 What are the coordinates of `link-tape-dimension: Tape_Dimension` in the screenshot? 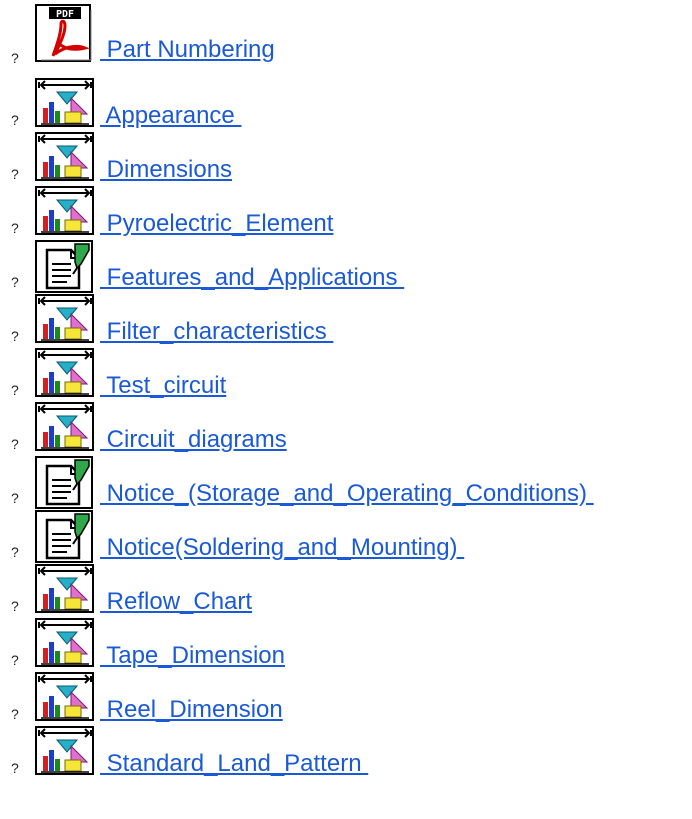 It's located at (192, 656).